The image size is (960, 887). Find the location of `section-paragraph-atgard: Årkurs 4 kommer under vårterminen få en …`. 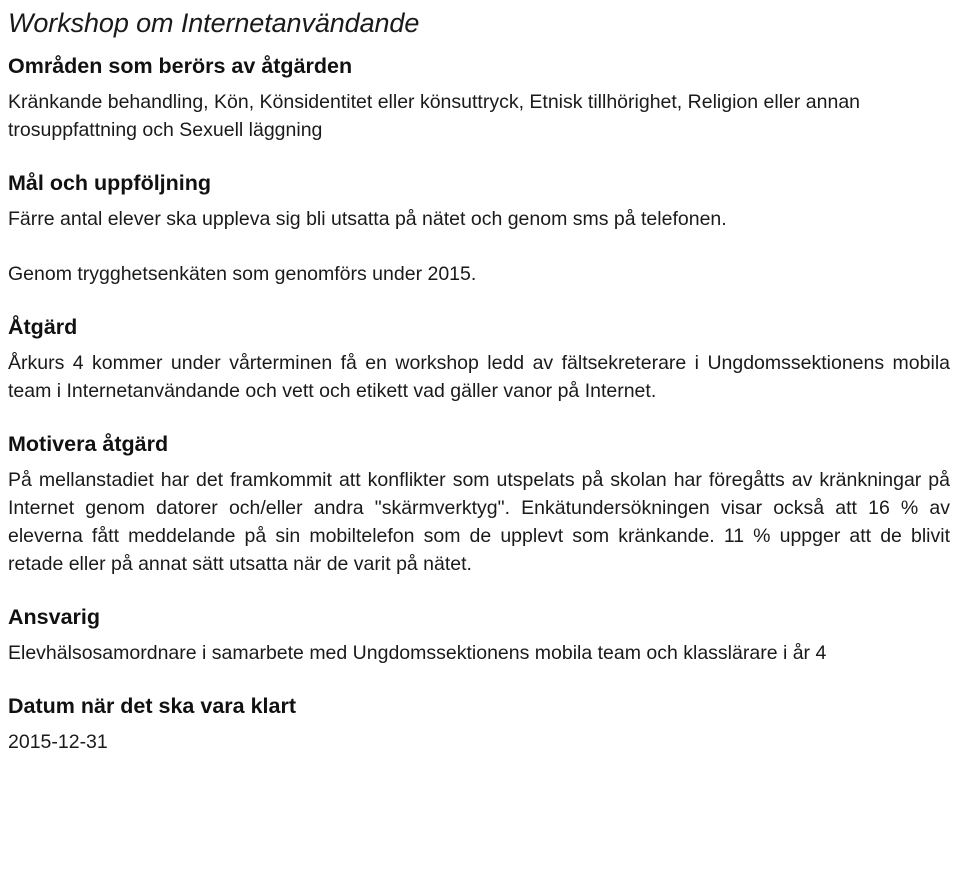

section-paragraph-atgard: Årkurs 4 kommer under vårterminen få en … is located at coordinates (479, 376).